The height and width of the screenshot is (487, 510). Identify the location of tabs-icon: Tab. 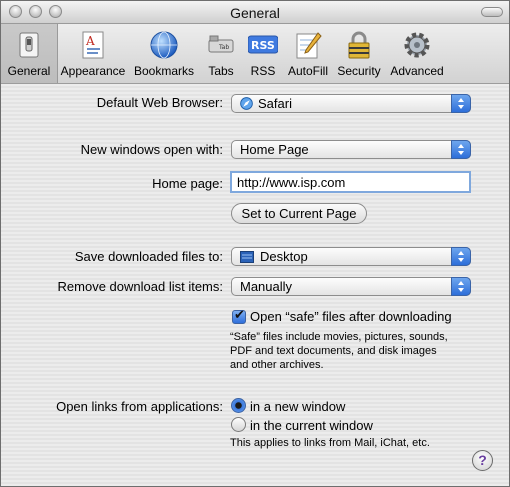
(221, 44).